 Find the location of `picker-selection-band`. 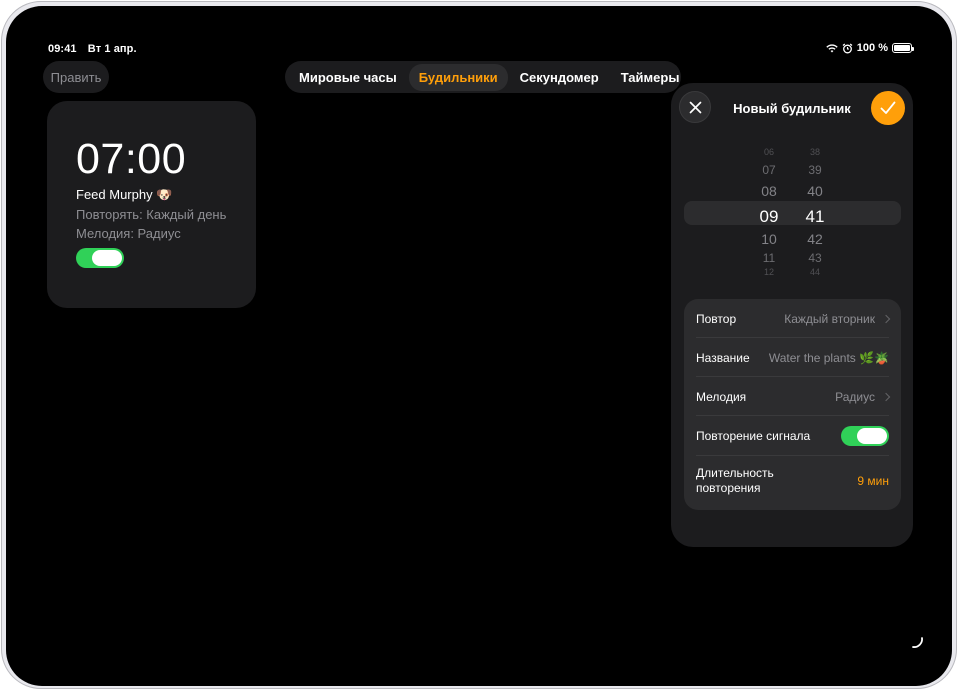

picker-selection-band is located at coordinates (792, 213).